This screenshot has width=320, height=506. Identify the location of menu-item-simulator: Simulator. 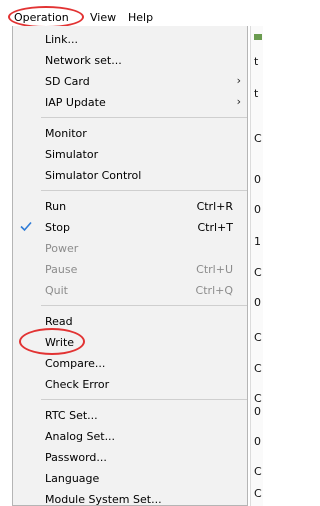
(130, 154).